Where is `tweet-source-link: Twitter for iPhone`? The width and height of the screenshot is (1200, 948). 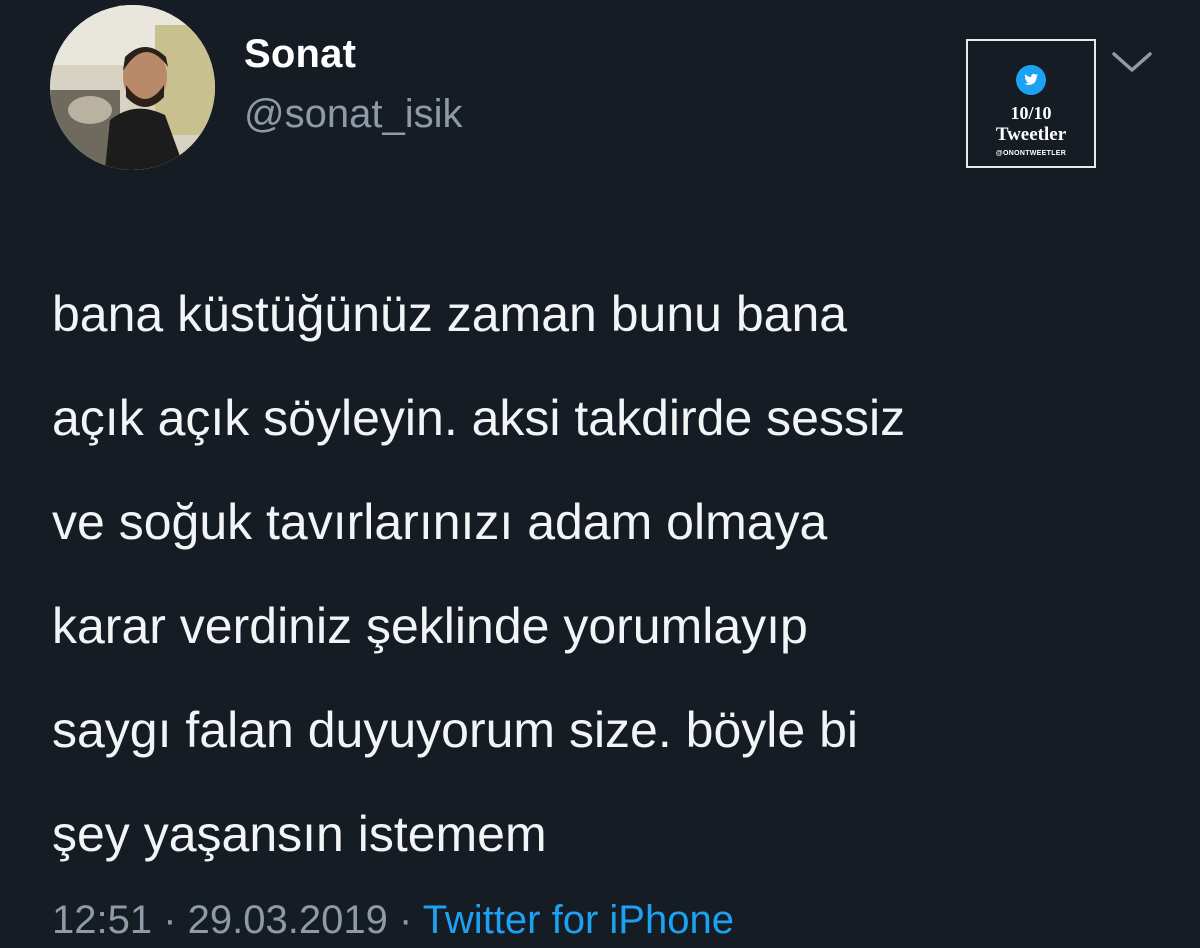
tweet-source-link: Twitter for iPhone is located at coordinates (578, 920).